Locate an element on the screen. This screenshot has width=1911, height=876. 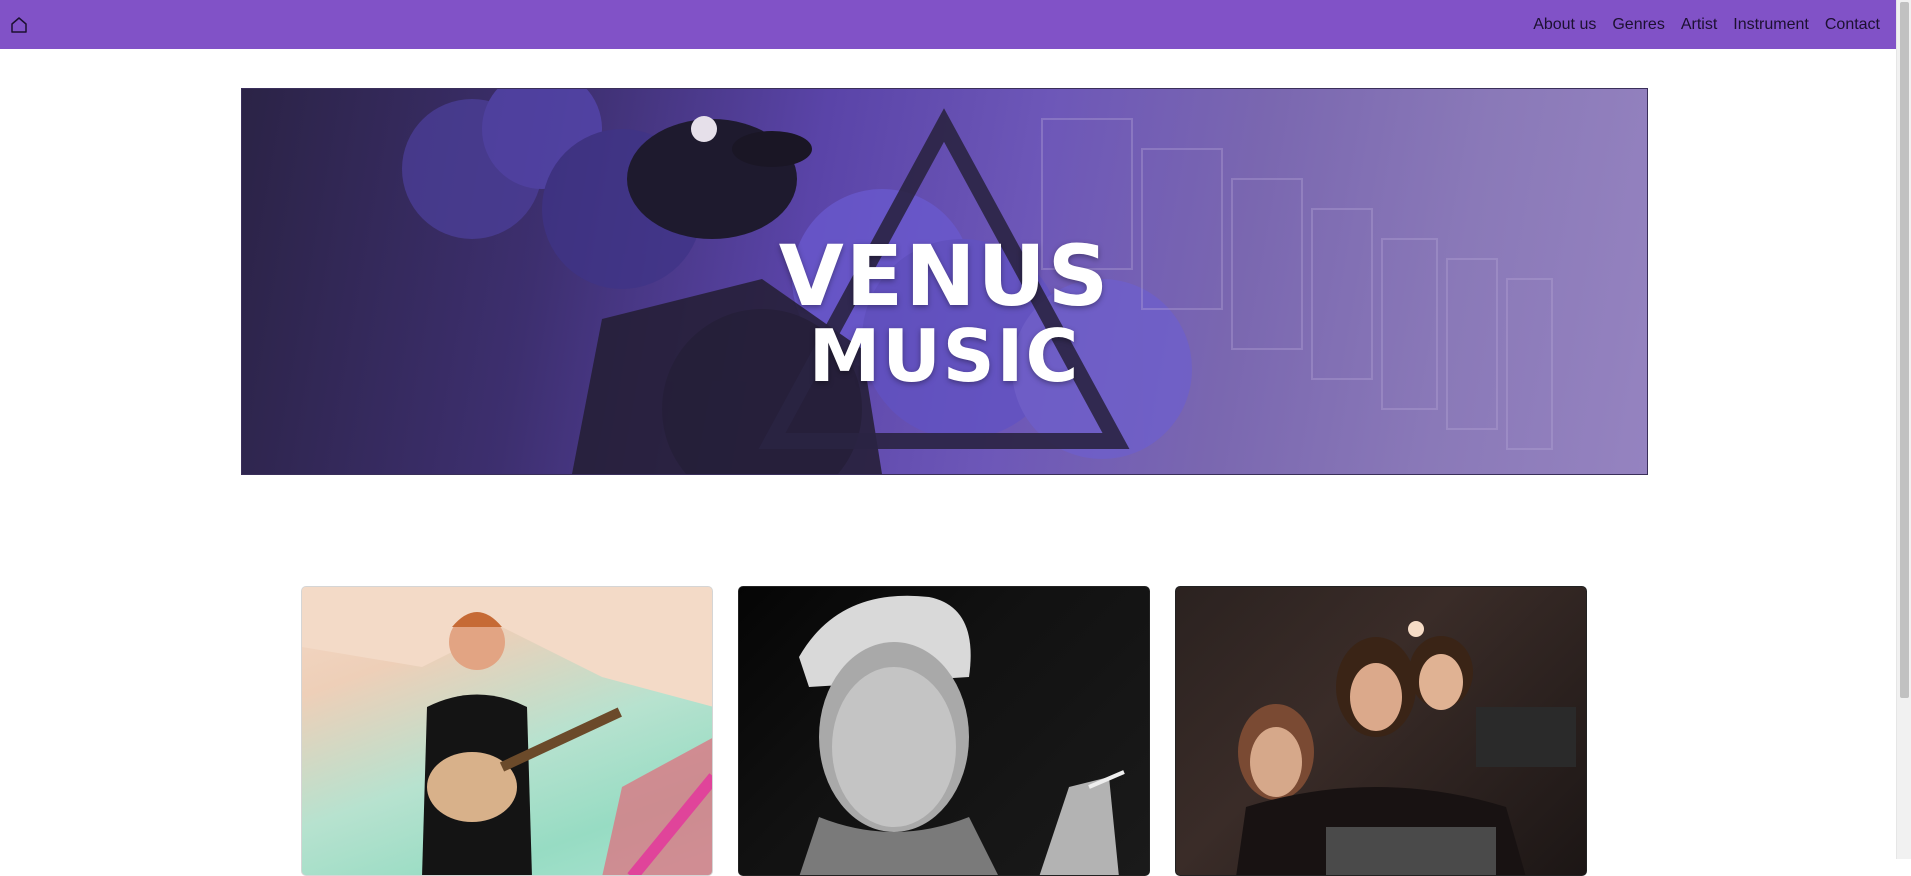
nav-link-about-us: About us is located at coordinates (1564, 25).